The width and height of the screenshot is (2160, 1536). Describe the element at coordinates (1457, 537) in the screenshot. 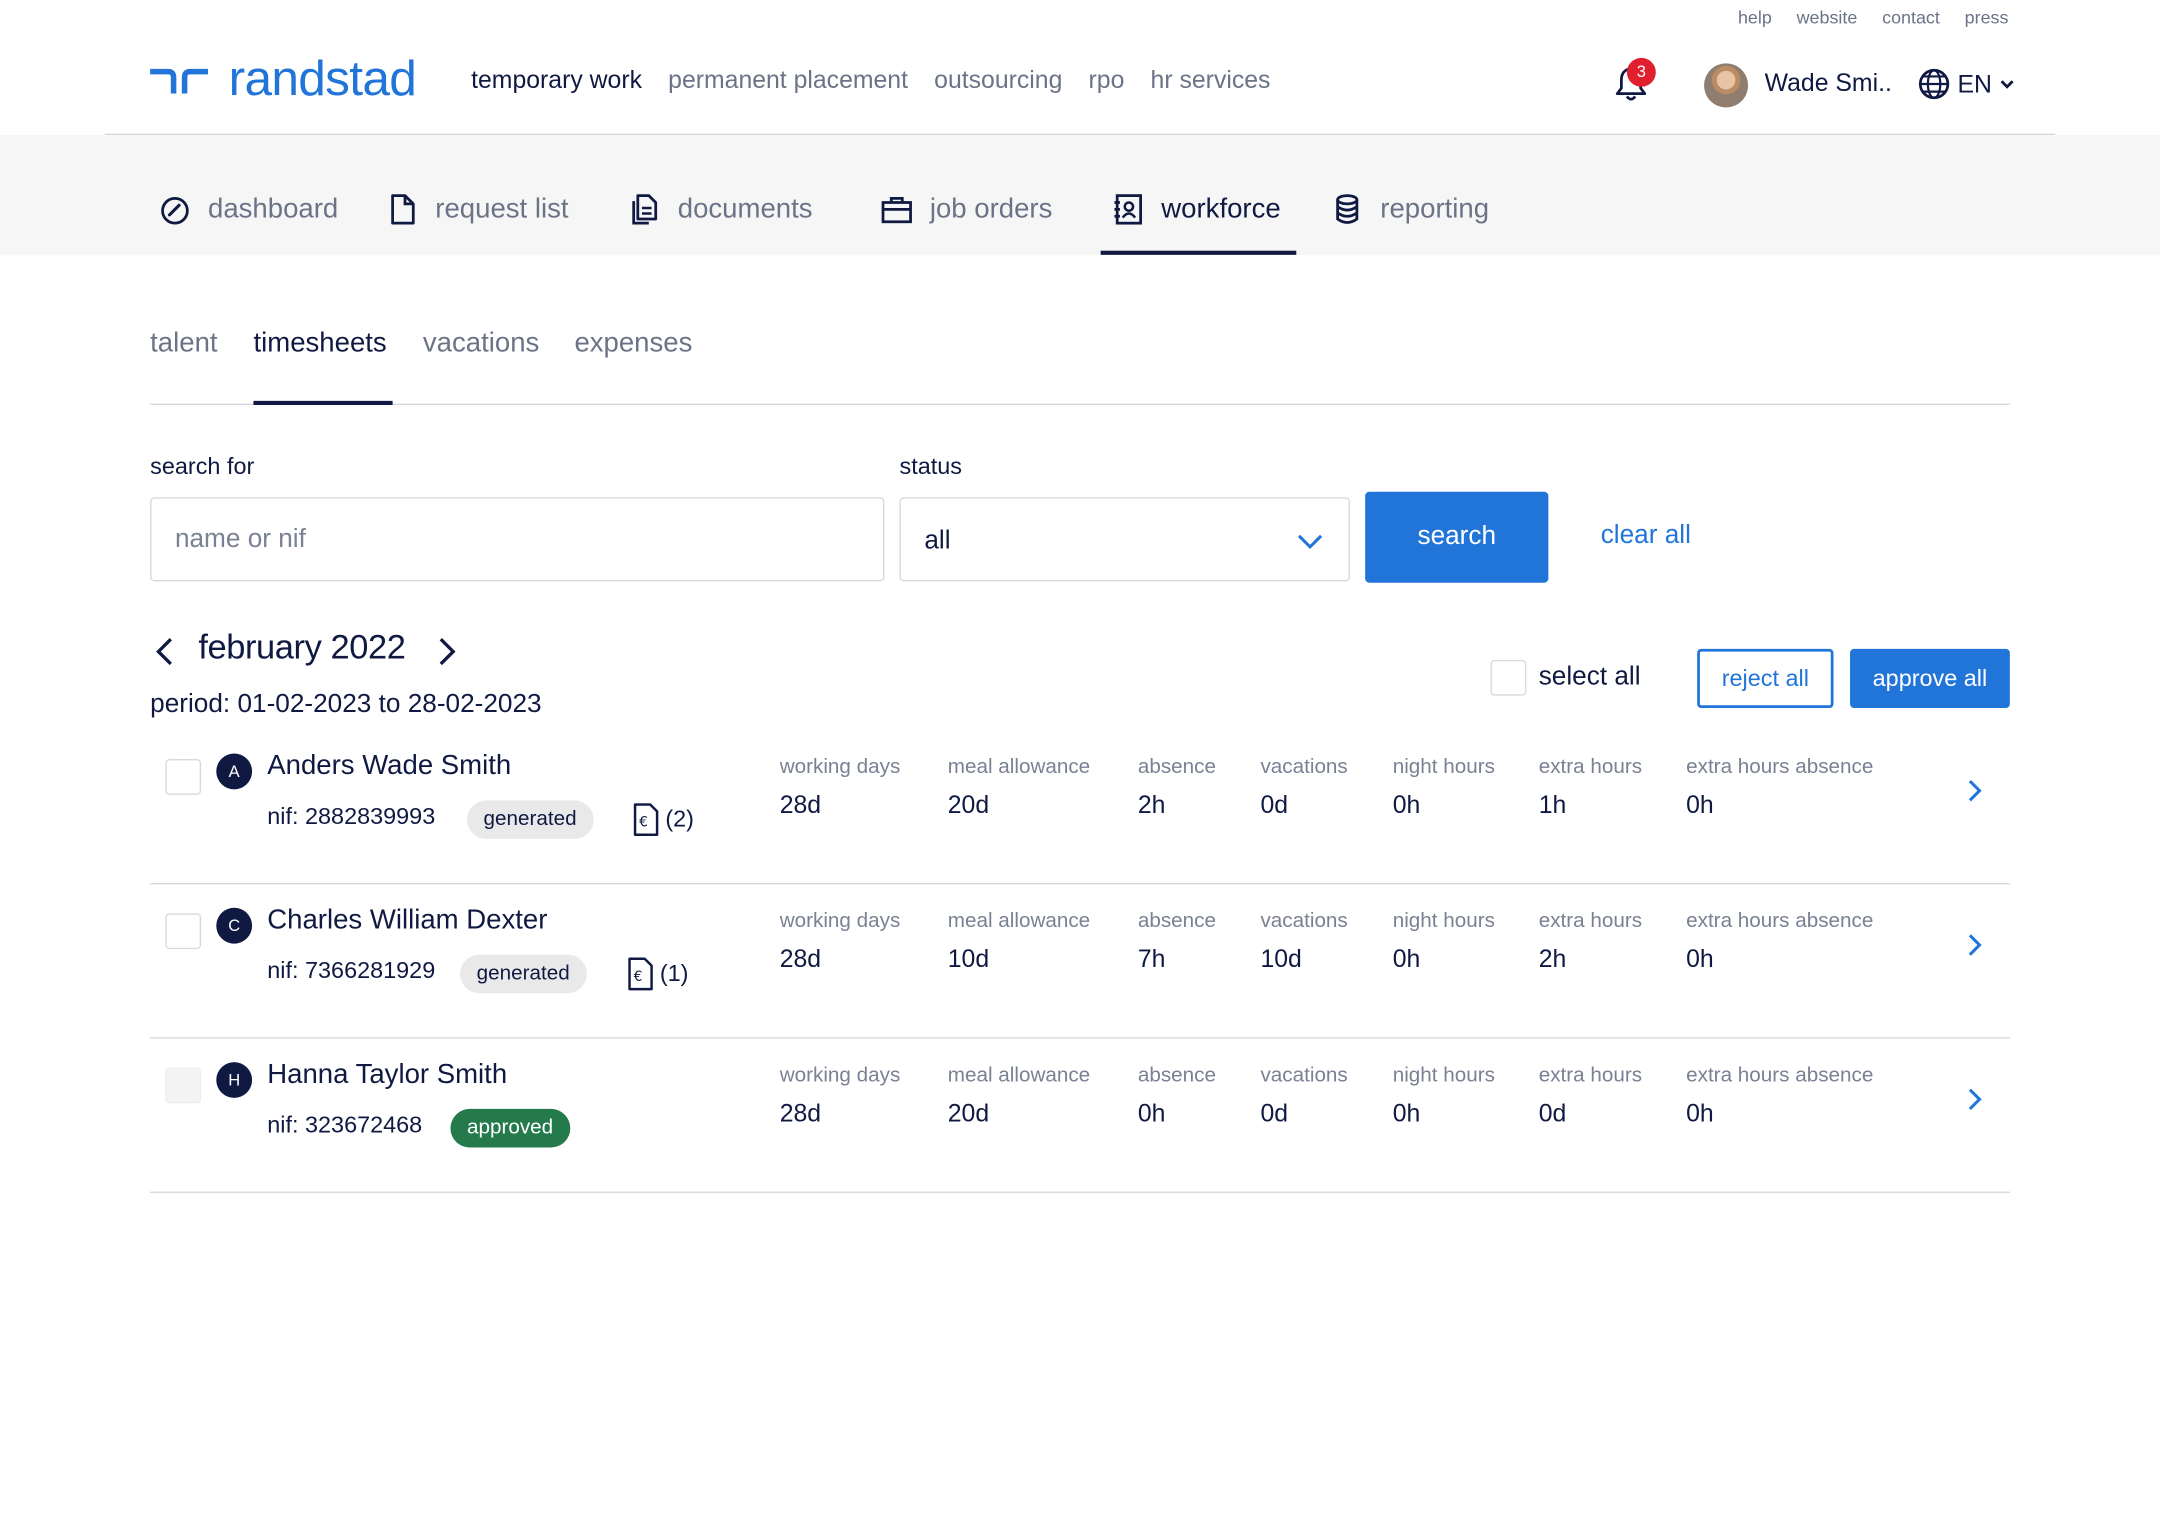

I see `search-button: search` at that location.